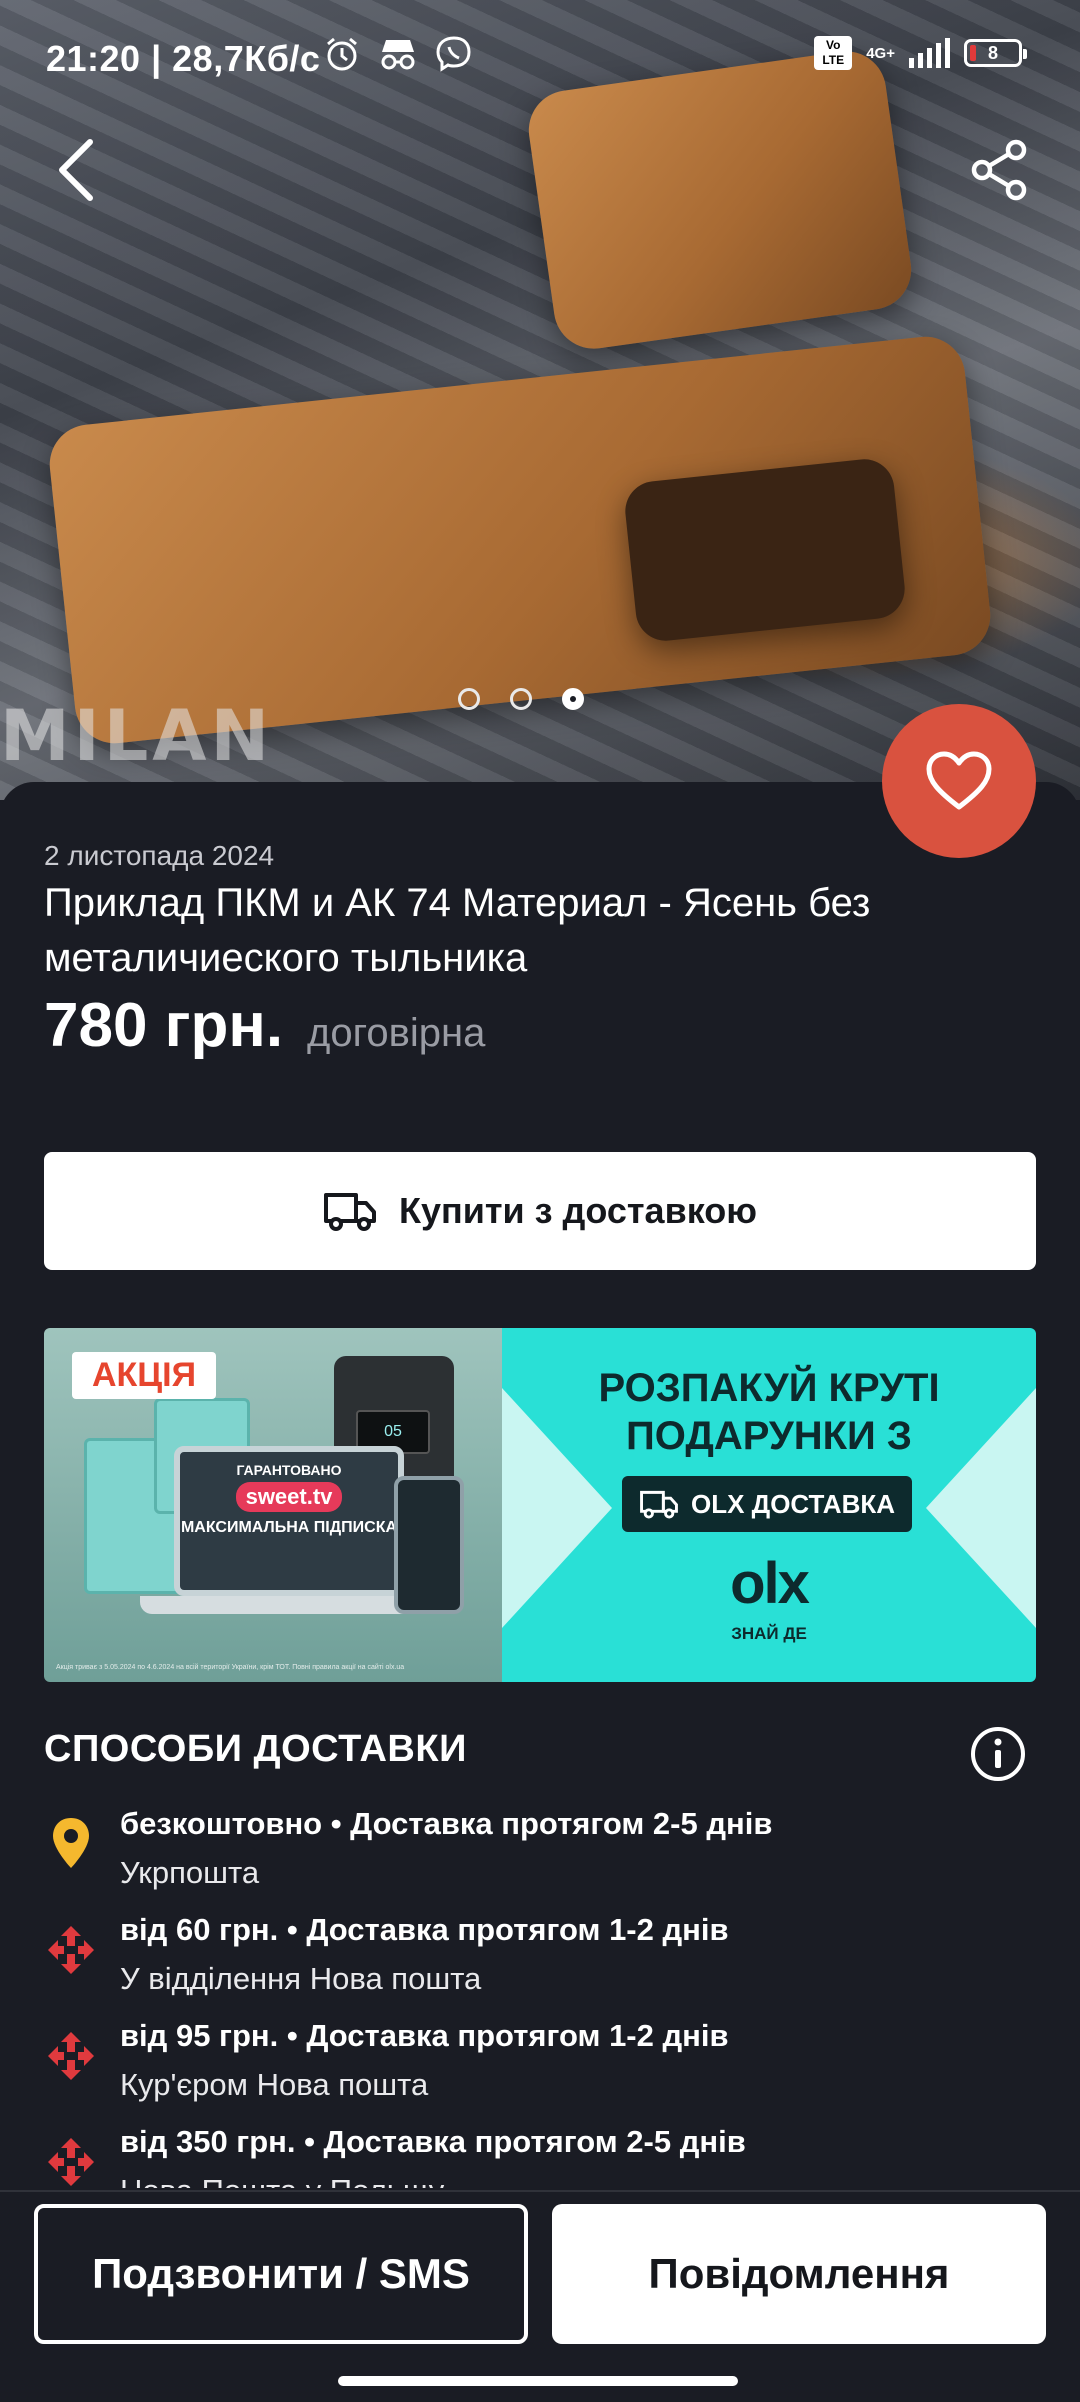 This screenshot has height=2402, width=1080. I want to click on heart-icon, so click(959, 780).